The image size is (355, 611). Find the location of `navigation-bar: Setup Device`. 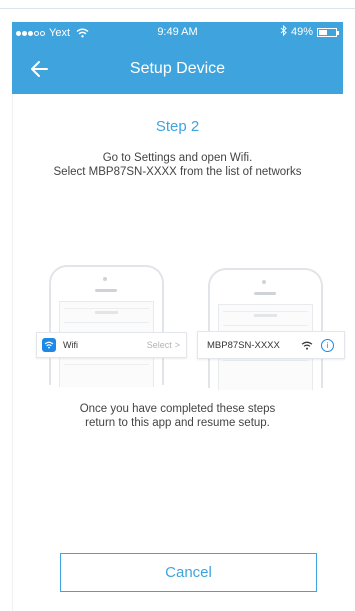

navigation-bar: Setup Device is located at coordinates (177, 69).